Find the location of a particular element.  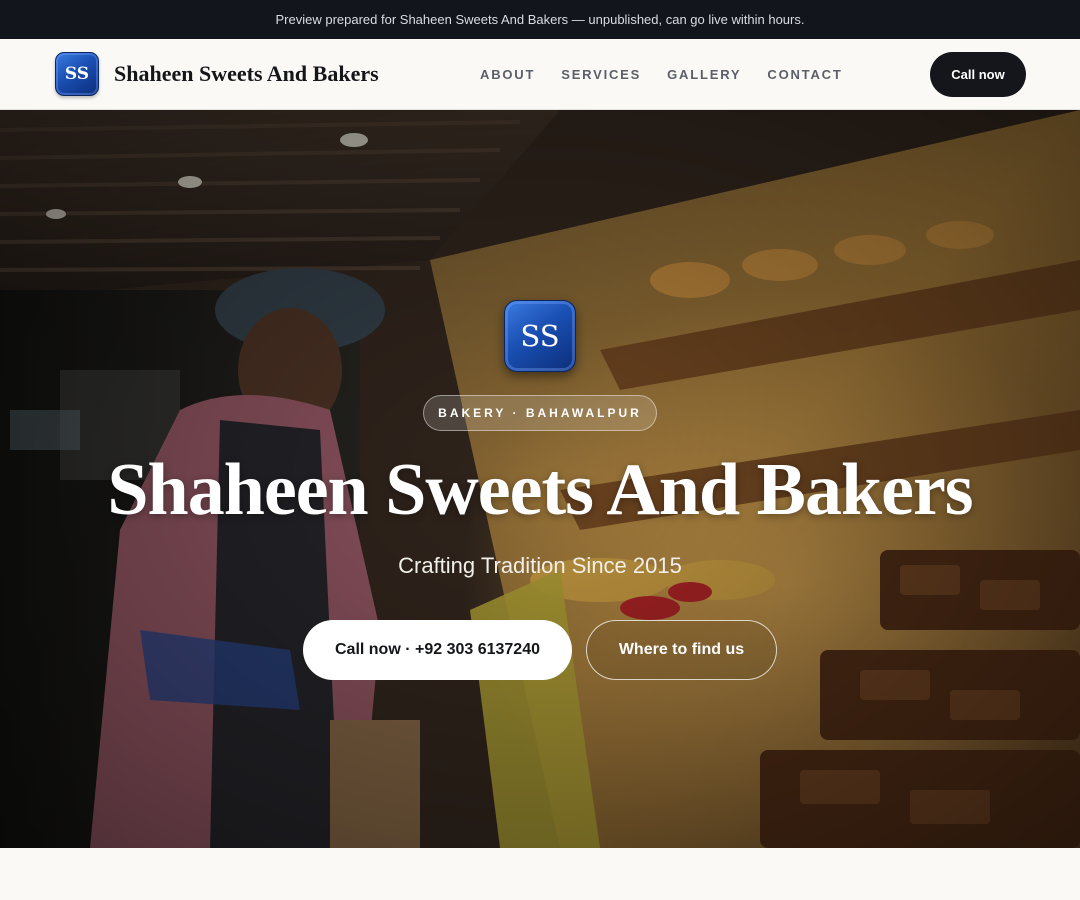

hero-call-button: Call now · +92 303 6137240 is located at coordinates (437, 650).